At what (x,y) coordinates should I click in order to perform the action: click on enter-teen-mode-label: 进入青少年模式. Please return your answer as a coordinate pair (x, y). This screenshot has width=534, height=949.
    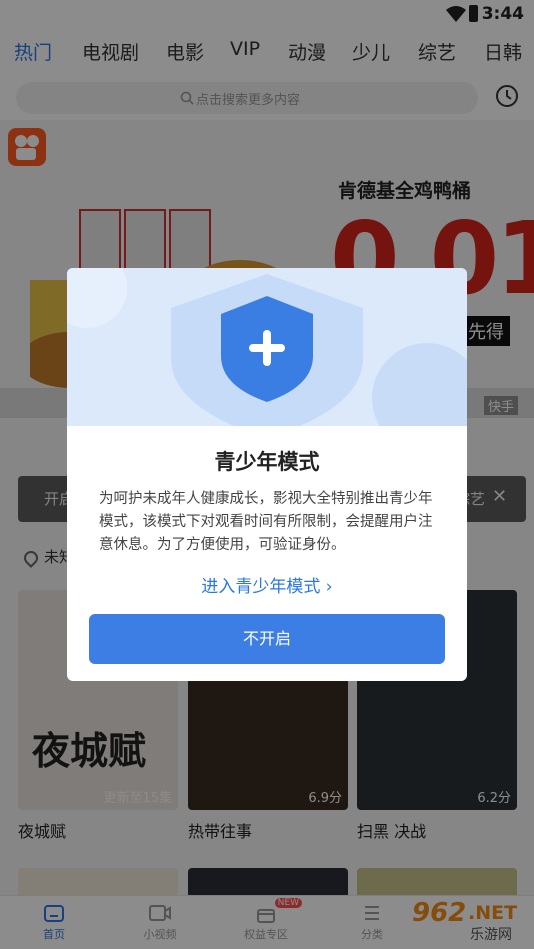
    Looking at the image, I should click on (261, 587).